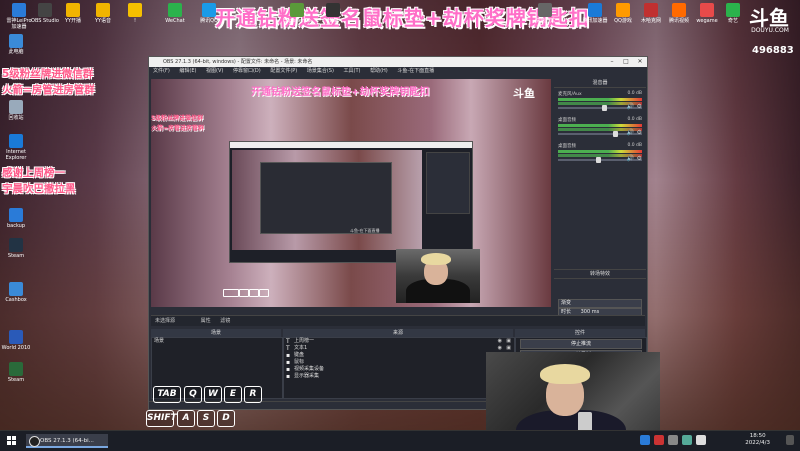  I want to click on desktop-icon-label: 回收站, so click(16, 118).